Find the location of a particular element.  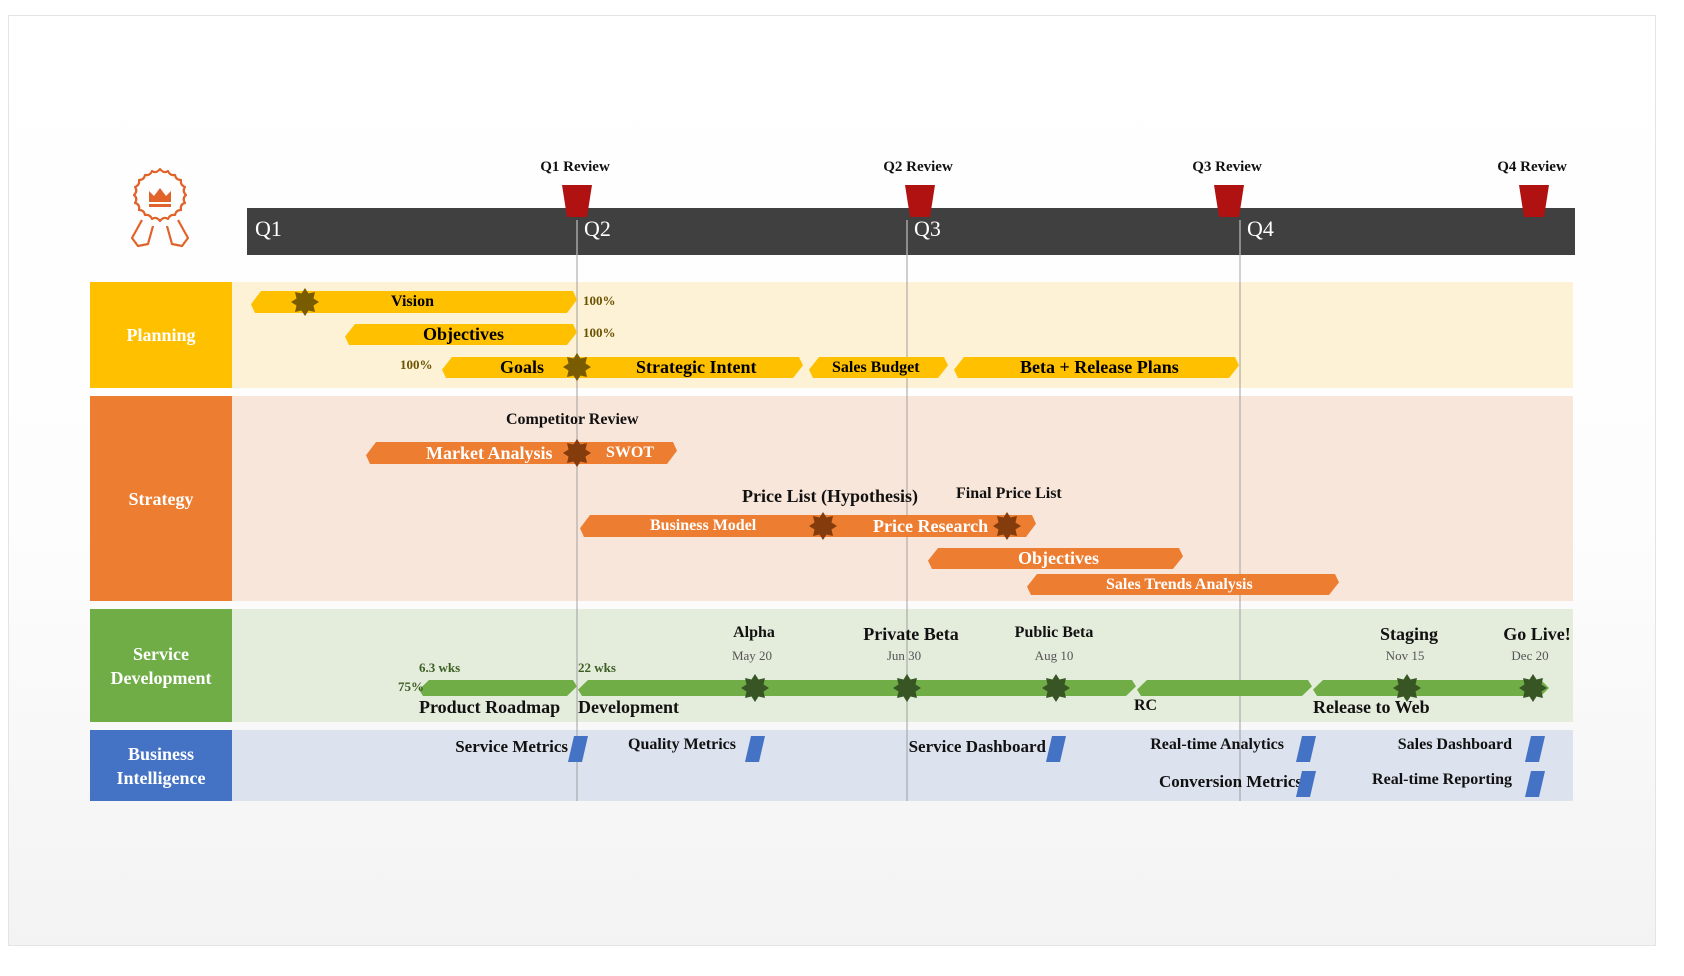

bi-deliverable: Real-time Analytics is located at coordinates (1217, 744).